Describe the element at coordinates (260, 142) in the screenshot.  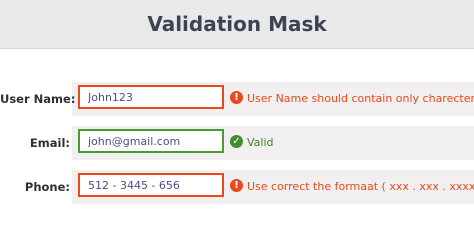
I see `email-valid-text: Valid` at that location.